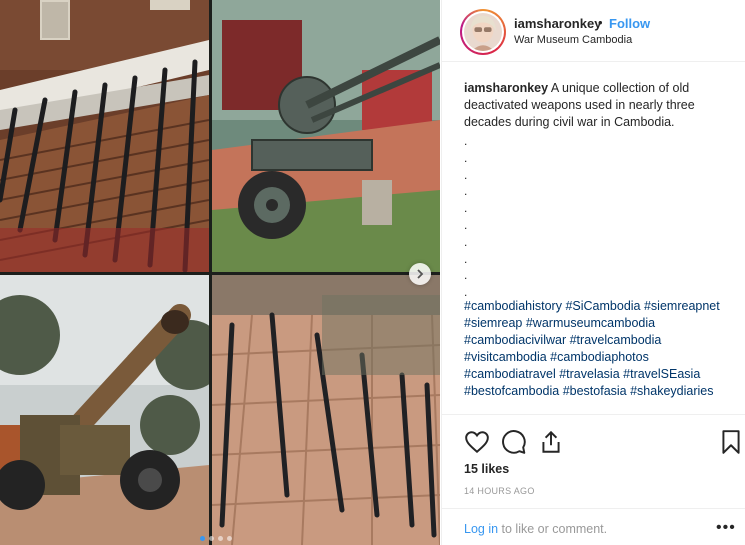 The width and height of the screenshot is (745, 545). I want to click on location-link: War Museum Cambodia, so click(573, 40).